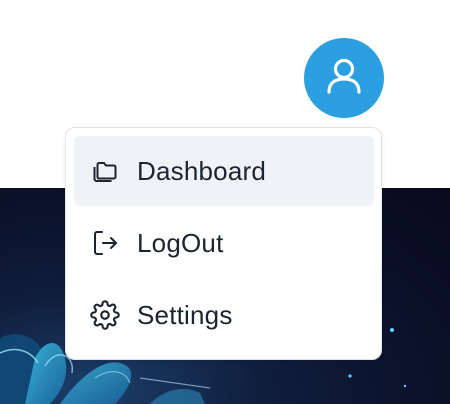  I want to click on menu-item-settings: Settings, so click(224, 315).